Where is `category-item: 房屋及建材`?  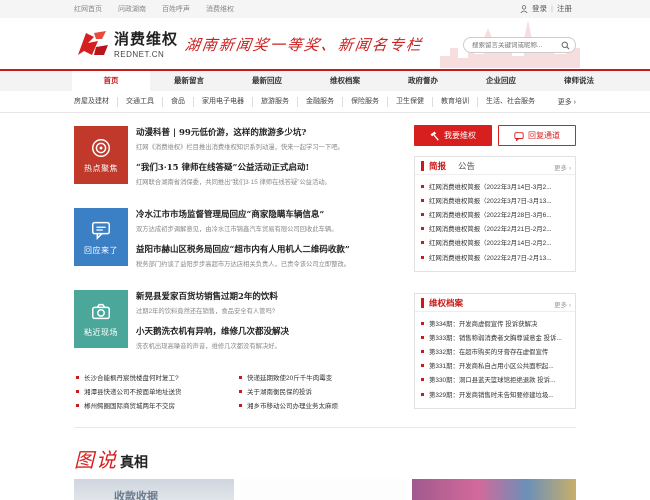
category-item: 房屋及建材 is located at coordinates (95, 102).